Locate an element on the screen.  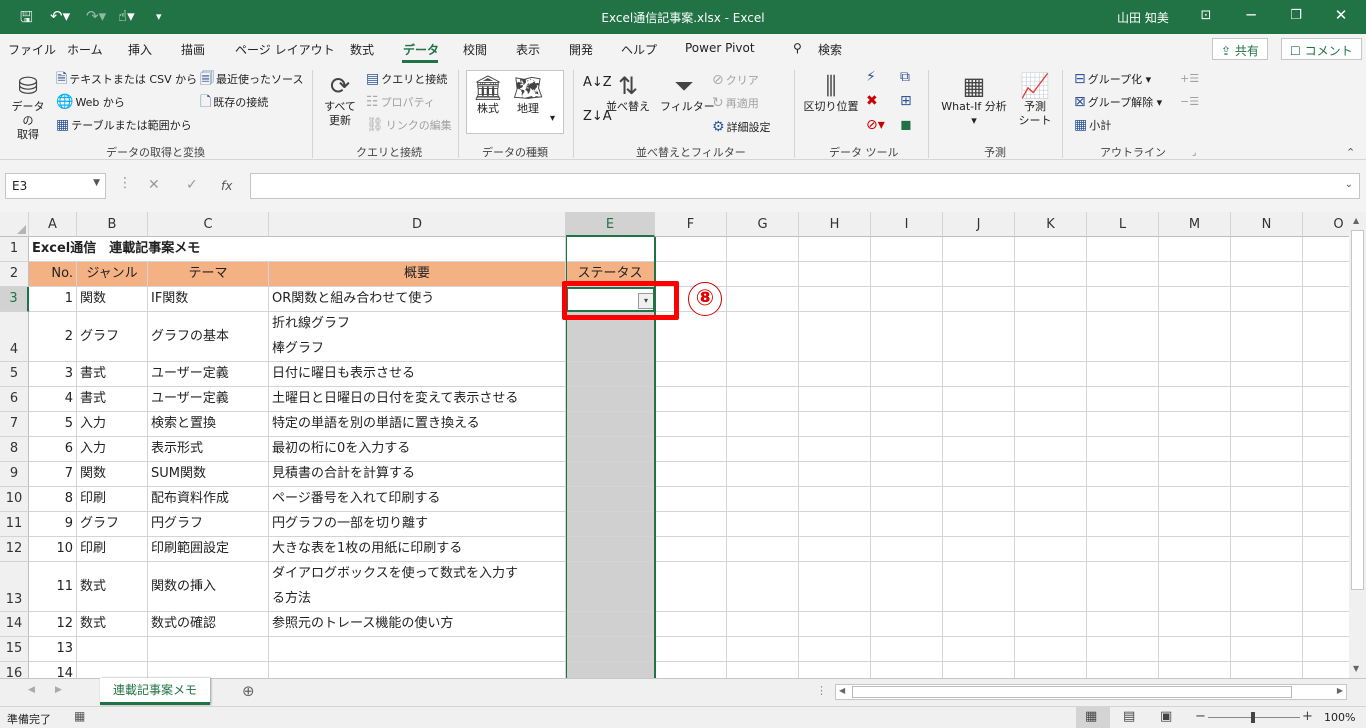
sheet-title: Excel通信 連載記事案メモ is located at coordinates (297, 249).